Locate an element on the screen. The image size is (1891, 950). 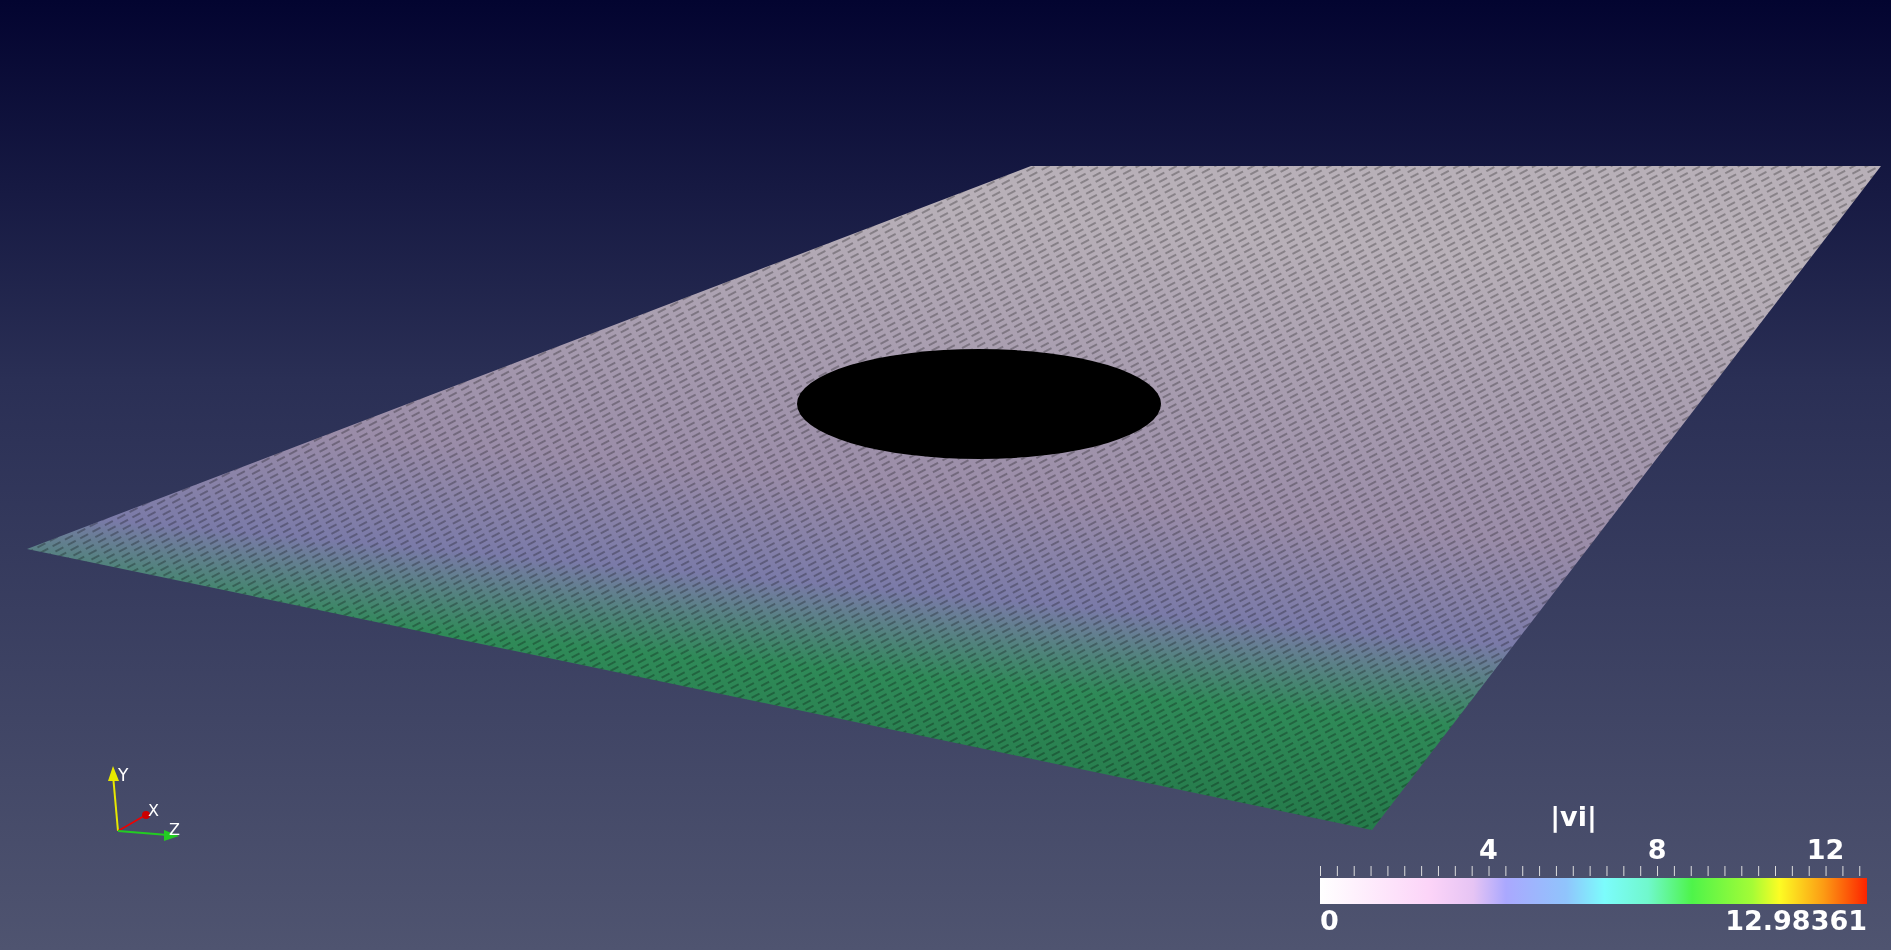
legend-title: |vi| is located at coordinates (1573, 817).